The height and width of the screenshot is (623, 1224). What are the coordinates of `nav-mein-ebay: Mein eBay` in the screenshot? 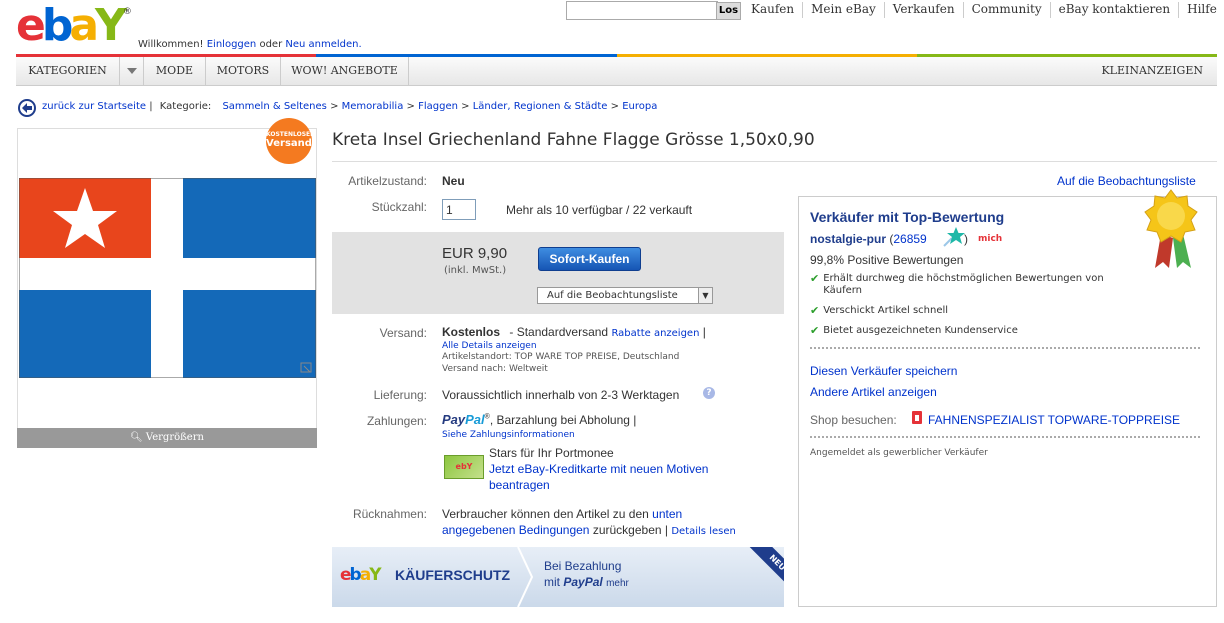 It's located at (843, 10).